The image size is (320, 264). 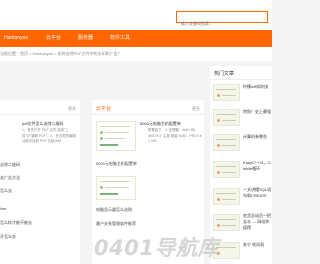 What do you see at coordinates (148, 179) in the screenshot?
I see `center-panel-extra` at bounding box center [148, 179].